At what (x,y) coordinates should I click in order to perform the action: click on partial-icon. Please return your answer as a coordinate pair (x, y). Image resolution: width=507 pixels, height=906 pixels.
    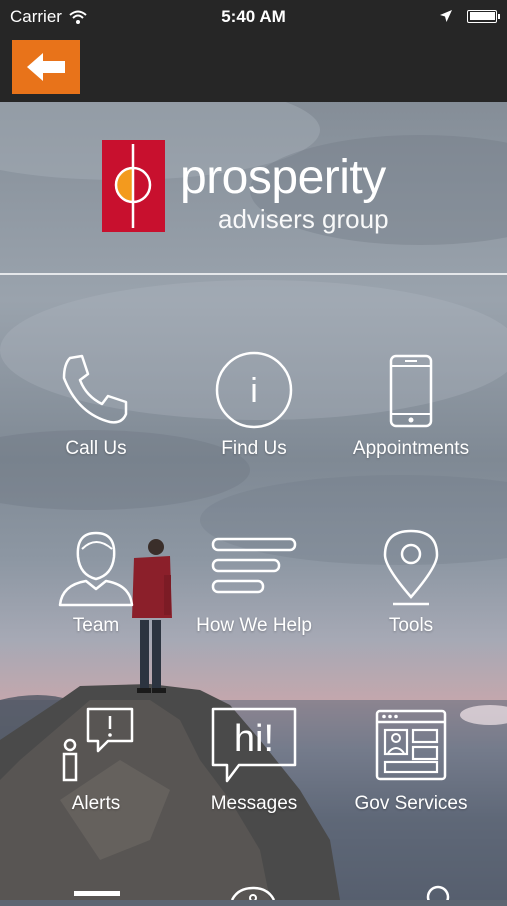
    Looking at the image, I should click on (253, 894).